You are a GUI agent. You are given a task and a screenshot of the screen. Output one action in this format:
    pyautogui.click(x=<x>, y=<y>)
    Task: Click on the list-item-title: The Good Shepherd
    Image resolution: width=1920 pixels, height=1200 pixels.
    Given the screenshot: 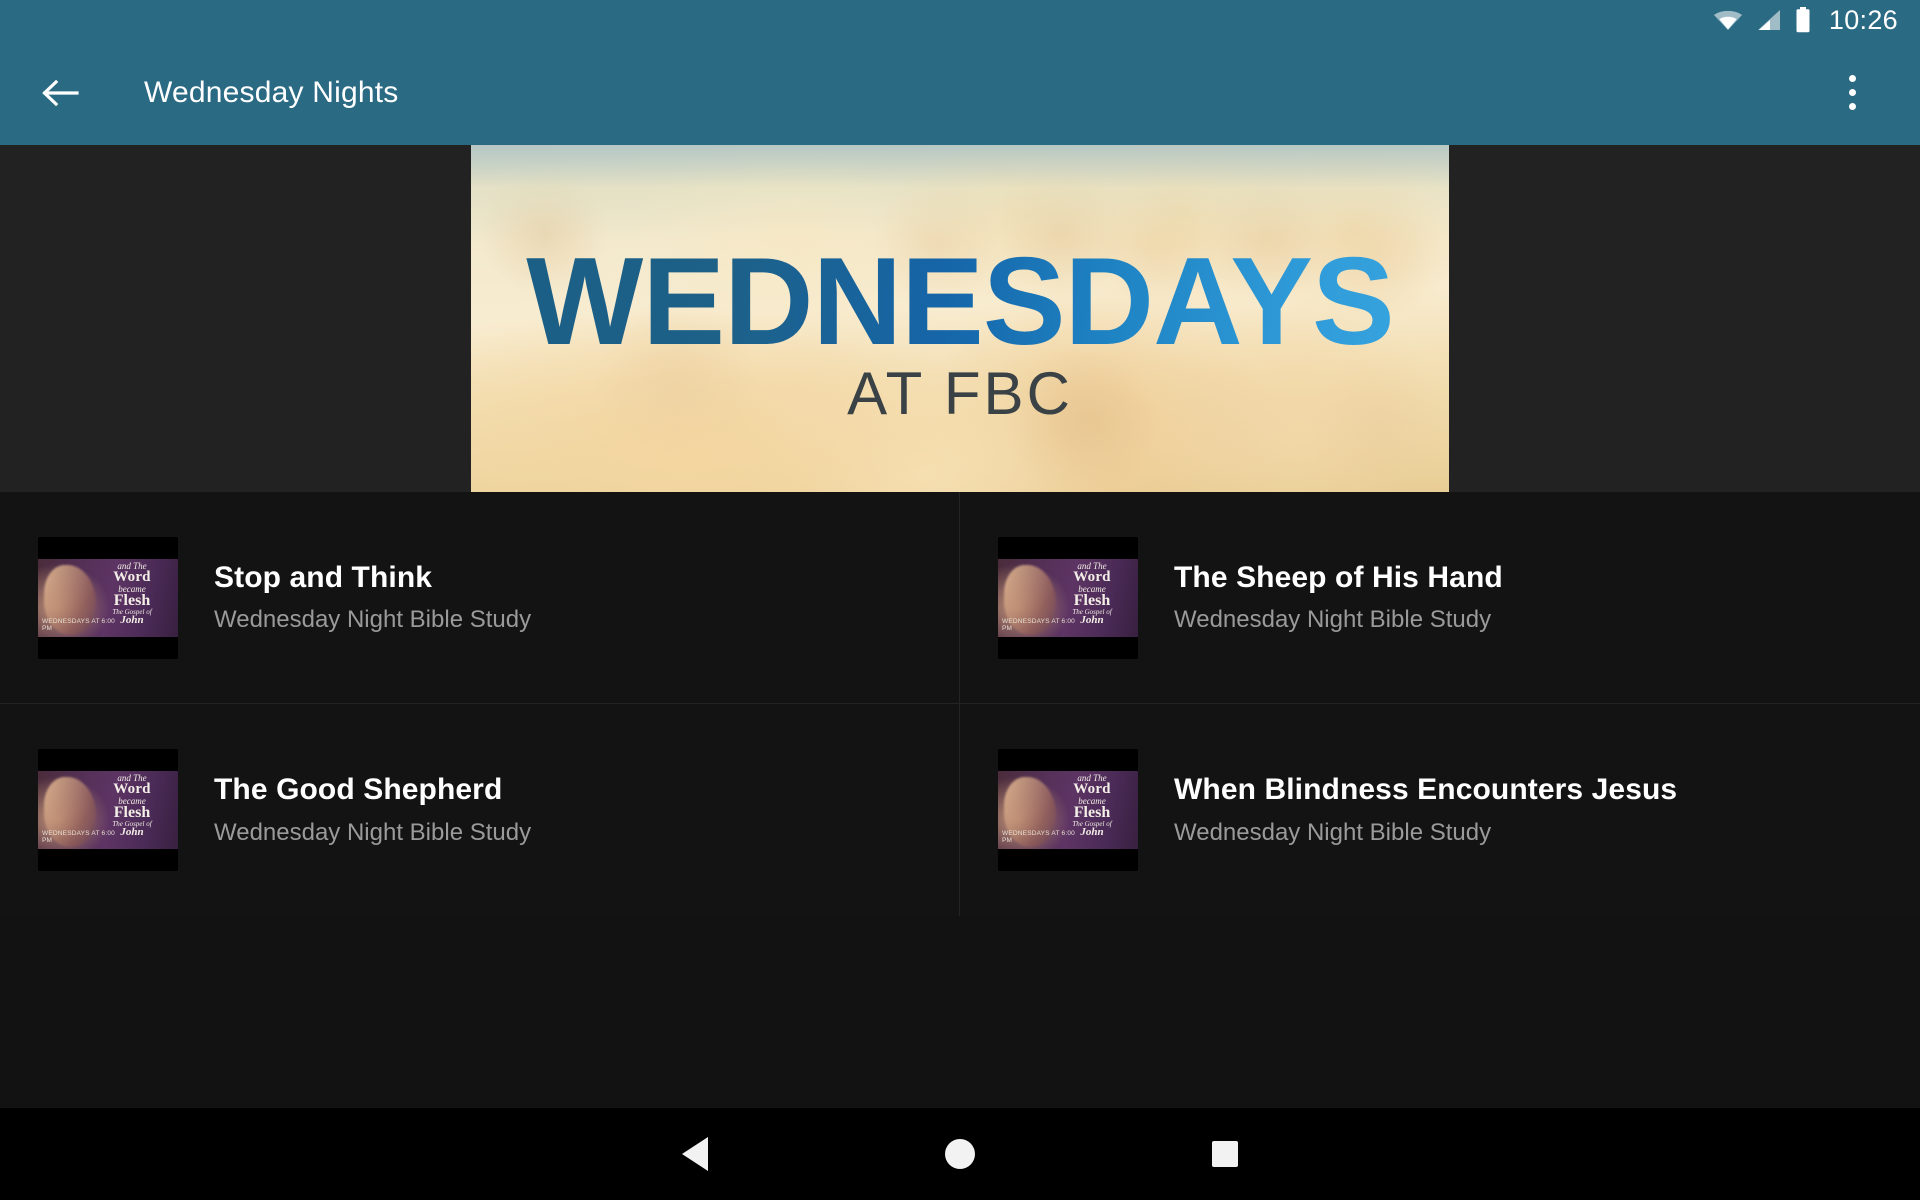 What is the action you would take?
    pyautogui.click(x=358, y=790)
    